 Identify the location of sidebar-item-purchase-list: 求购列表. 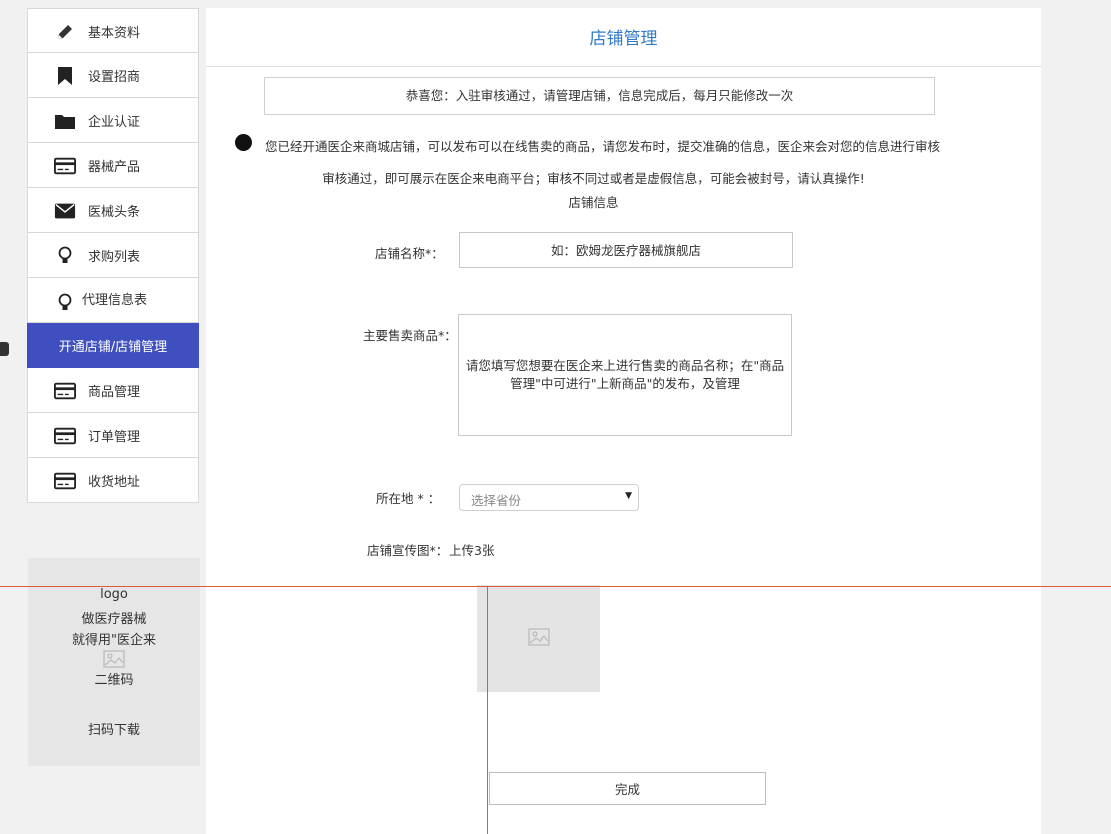
(113, 255).